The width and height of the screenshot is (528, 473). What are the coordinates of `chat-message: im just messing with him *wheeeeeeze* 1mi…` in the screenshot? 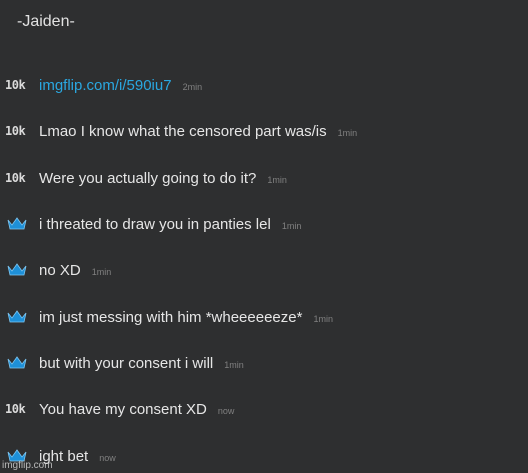 It's located at (264, 317).